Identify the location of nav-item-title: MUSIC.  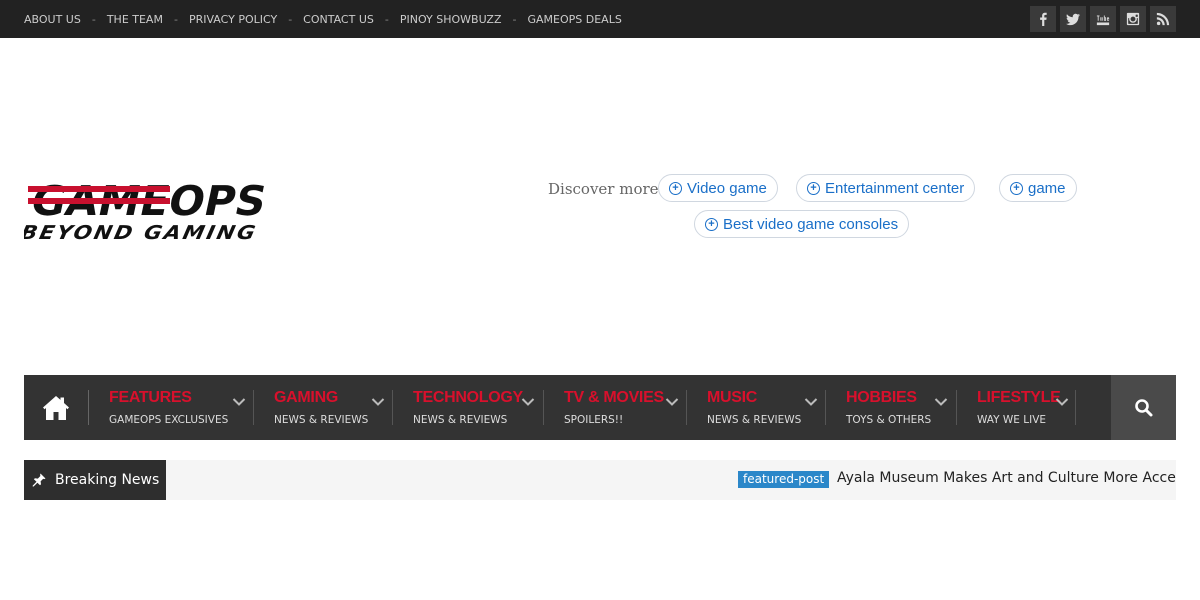
(732, 397).